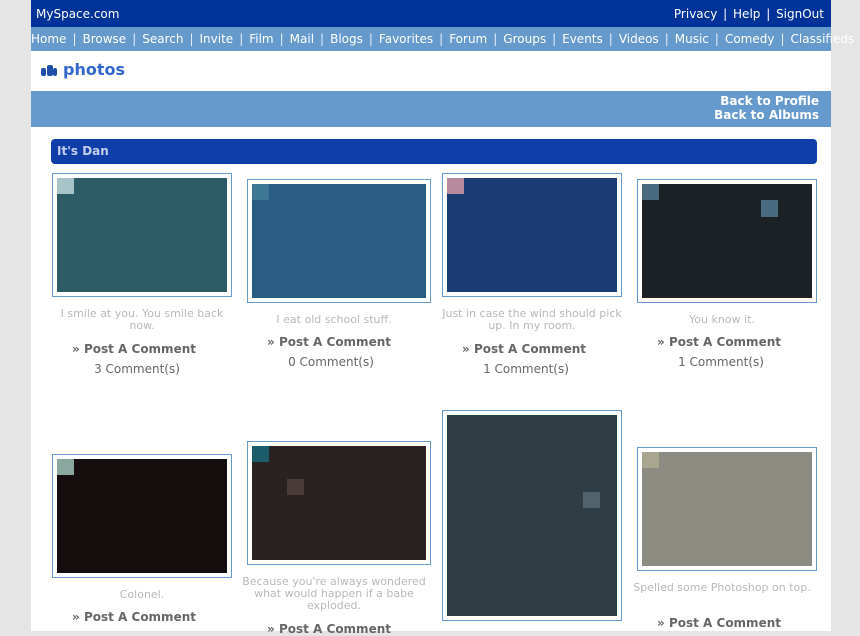  Describe the element at coordinates (468, 39) in the screenshot. I see `nav-forum: Forum` at that location.